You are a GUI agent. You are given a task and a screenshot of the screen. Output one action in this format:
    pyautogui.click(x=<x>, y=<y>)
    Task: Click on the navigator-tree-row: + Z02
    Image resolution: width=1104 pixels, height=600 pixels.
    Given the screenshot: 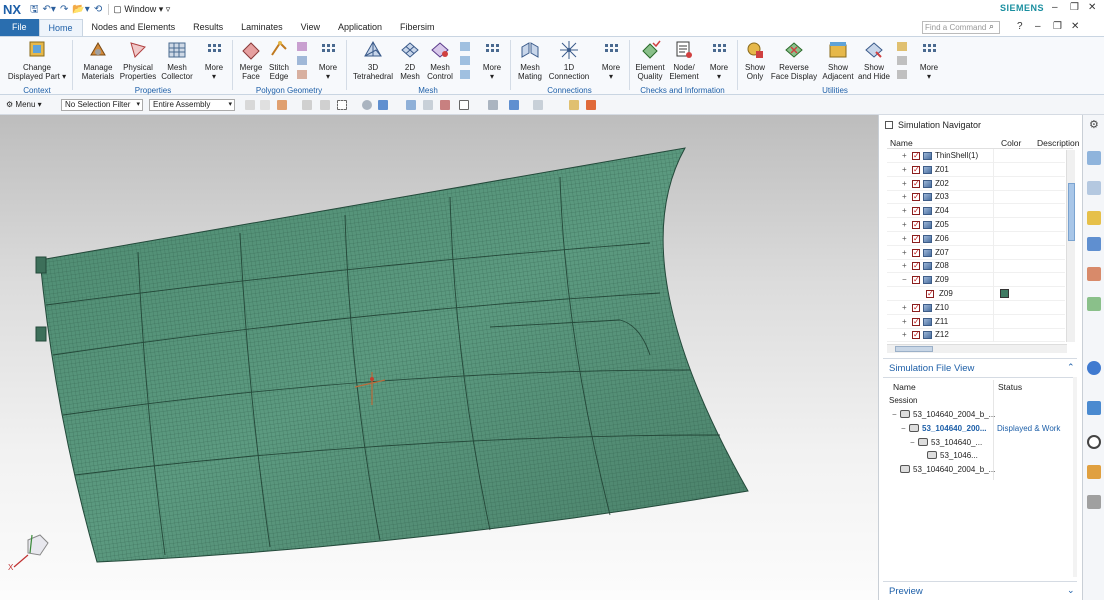 What is the action you would take?
    pyautogui.click(x=976, y=183)
    